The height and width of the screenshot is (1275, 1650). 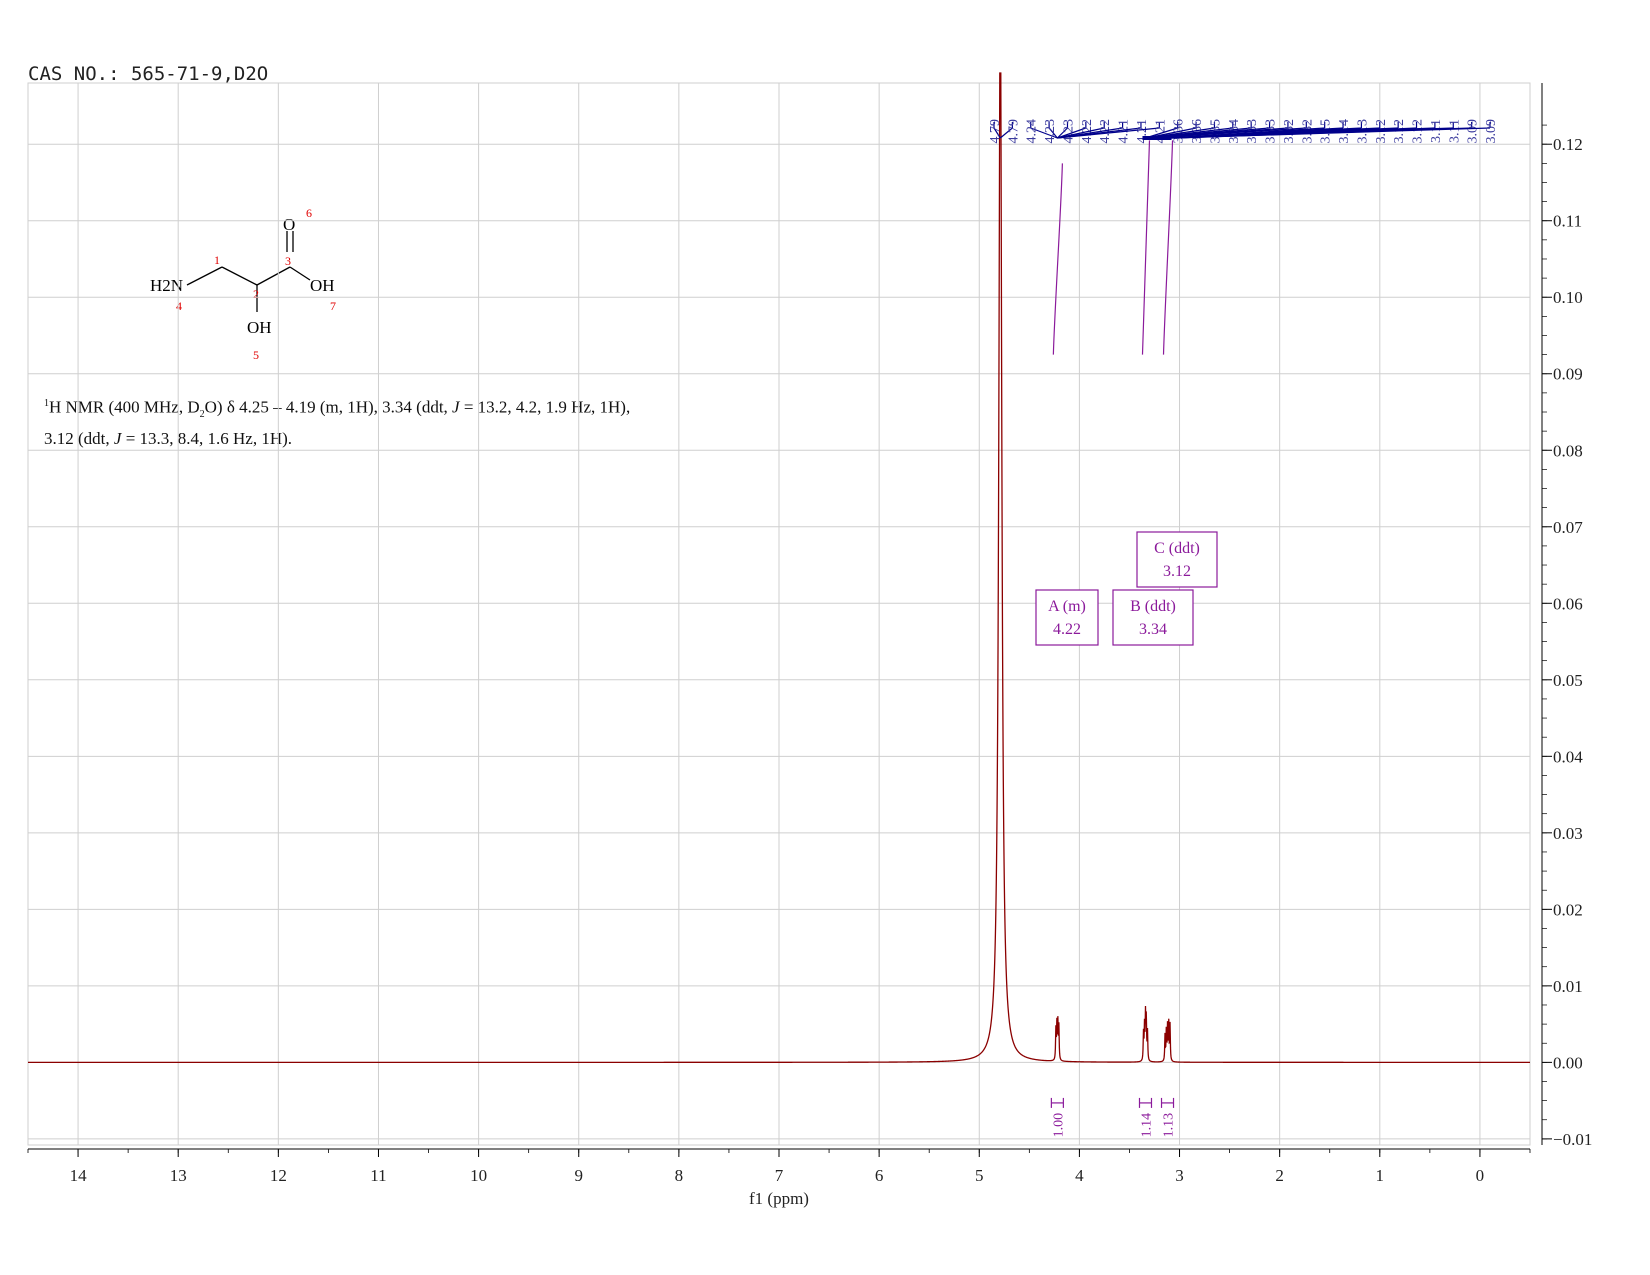 What do you see at coordinates (1177, 571) in the screenshot?
I see `multiplet-shift: 3.12` at bounding box center [1177, 571].